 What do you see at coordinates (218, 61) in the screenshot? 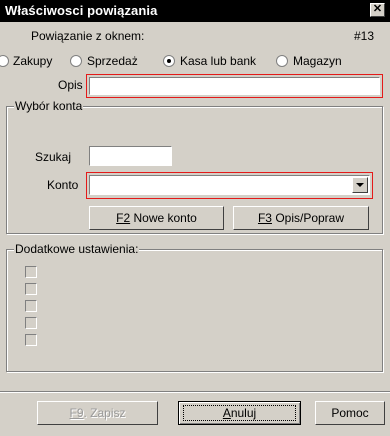
I see `radio-kasa-bank-label: Kasa lub bank` at bounding box center [218, 61].